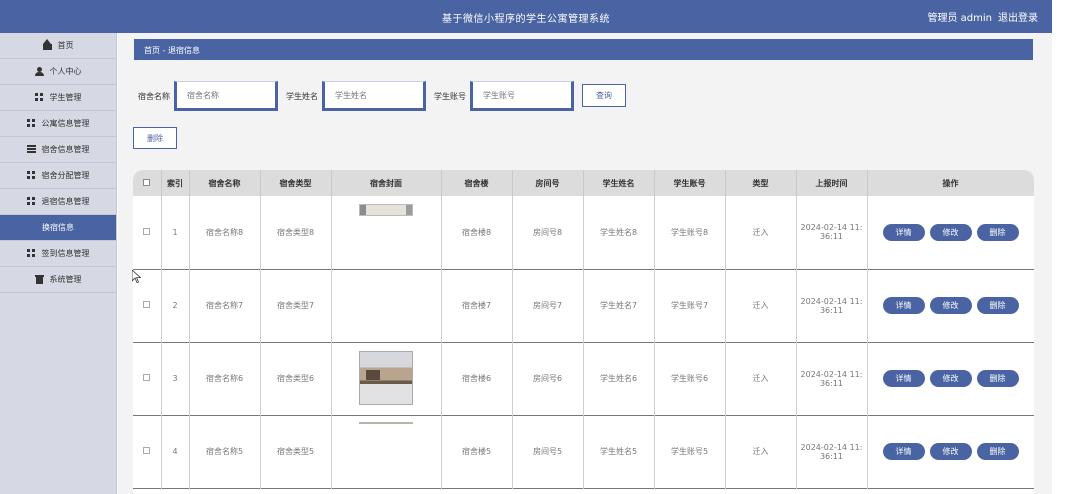  I want to click on student-account-input, so click(522, 96).